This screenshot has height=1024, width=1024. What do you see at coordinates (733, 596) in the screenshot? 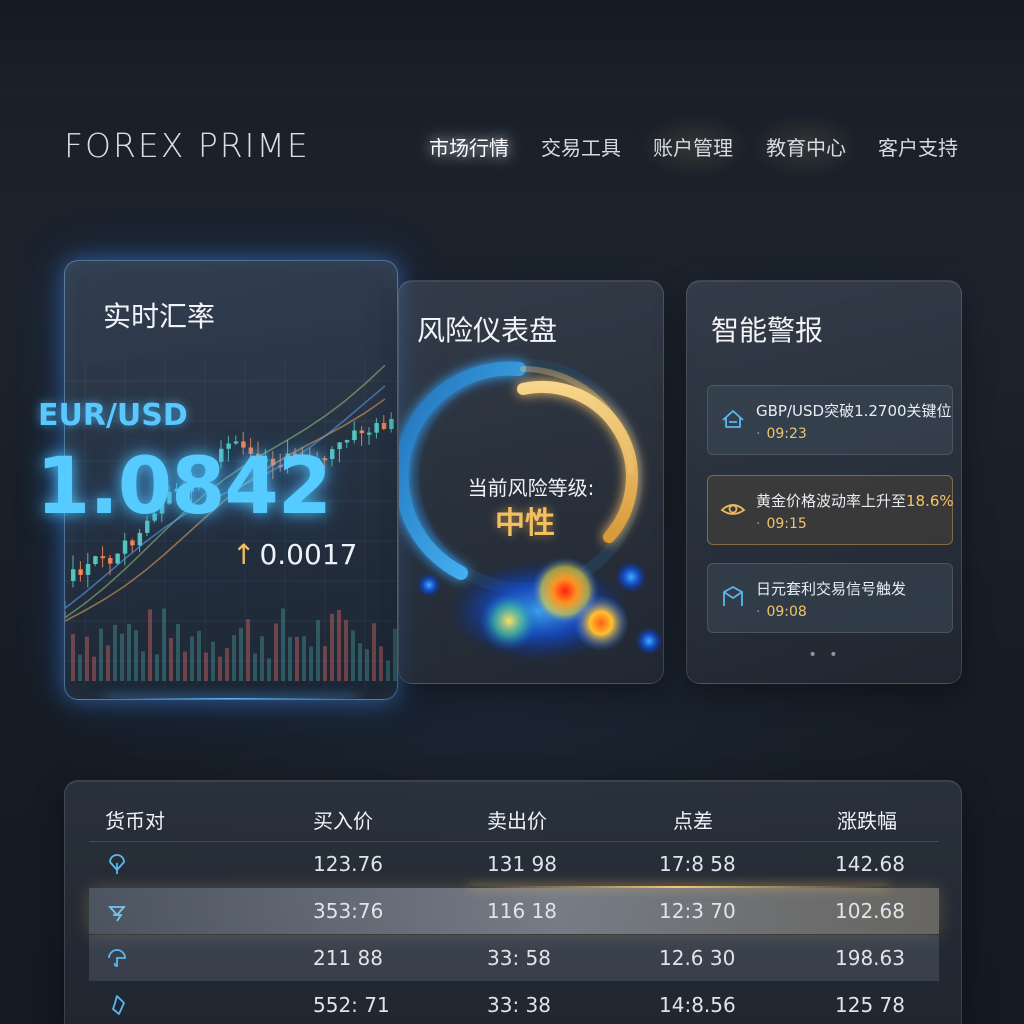
I see `signal-icon` at bounding box center [733, 596].